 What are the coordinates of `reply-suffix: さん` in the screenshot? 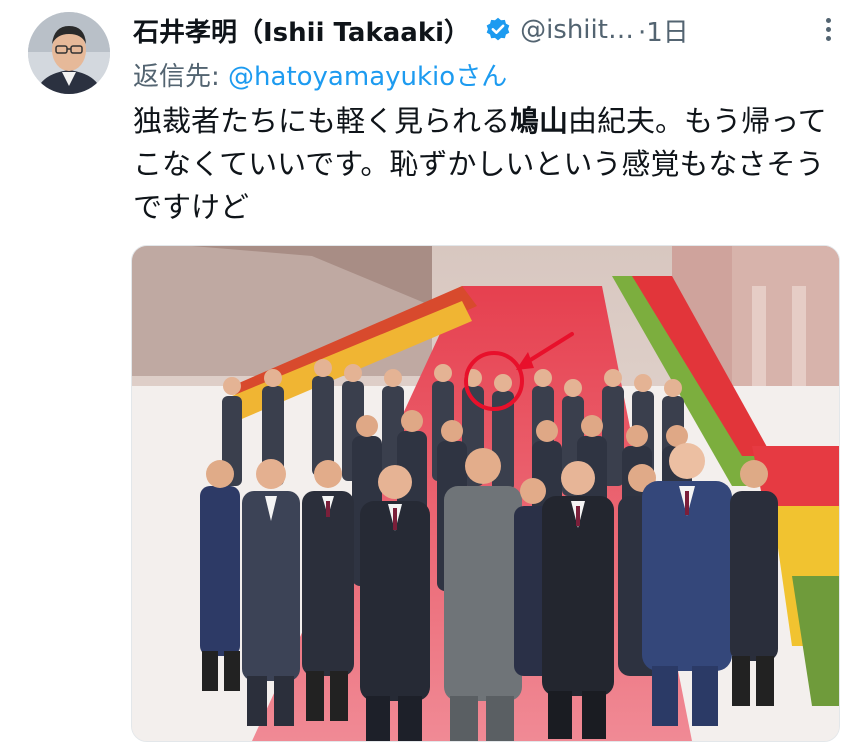 It's located at (481, 77).